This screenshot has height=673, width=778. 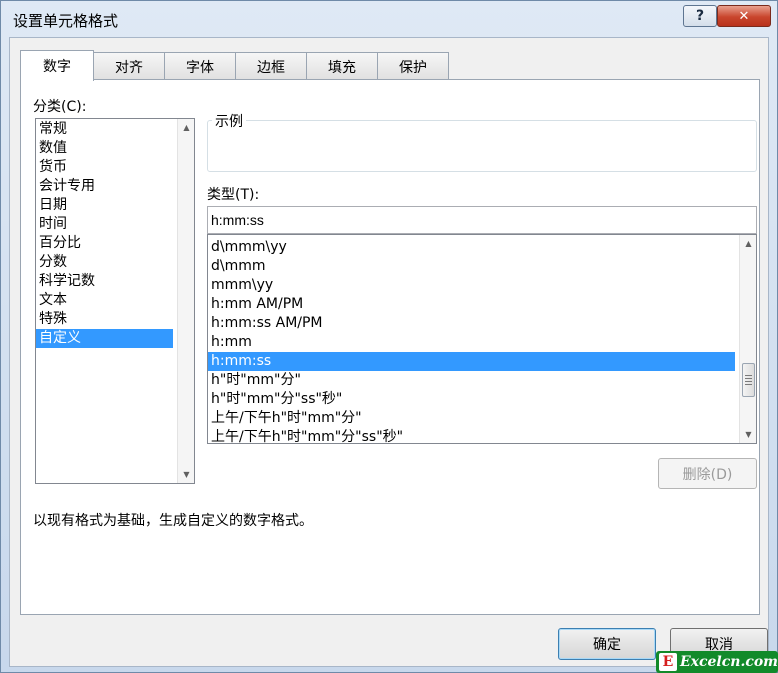 What do you see at coordinates (471, 323) in the screenshot?
I see `type-item: h:mm:ss AM/PM` at bounding box center [471, 323].